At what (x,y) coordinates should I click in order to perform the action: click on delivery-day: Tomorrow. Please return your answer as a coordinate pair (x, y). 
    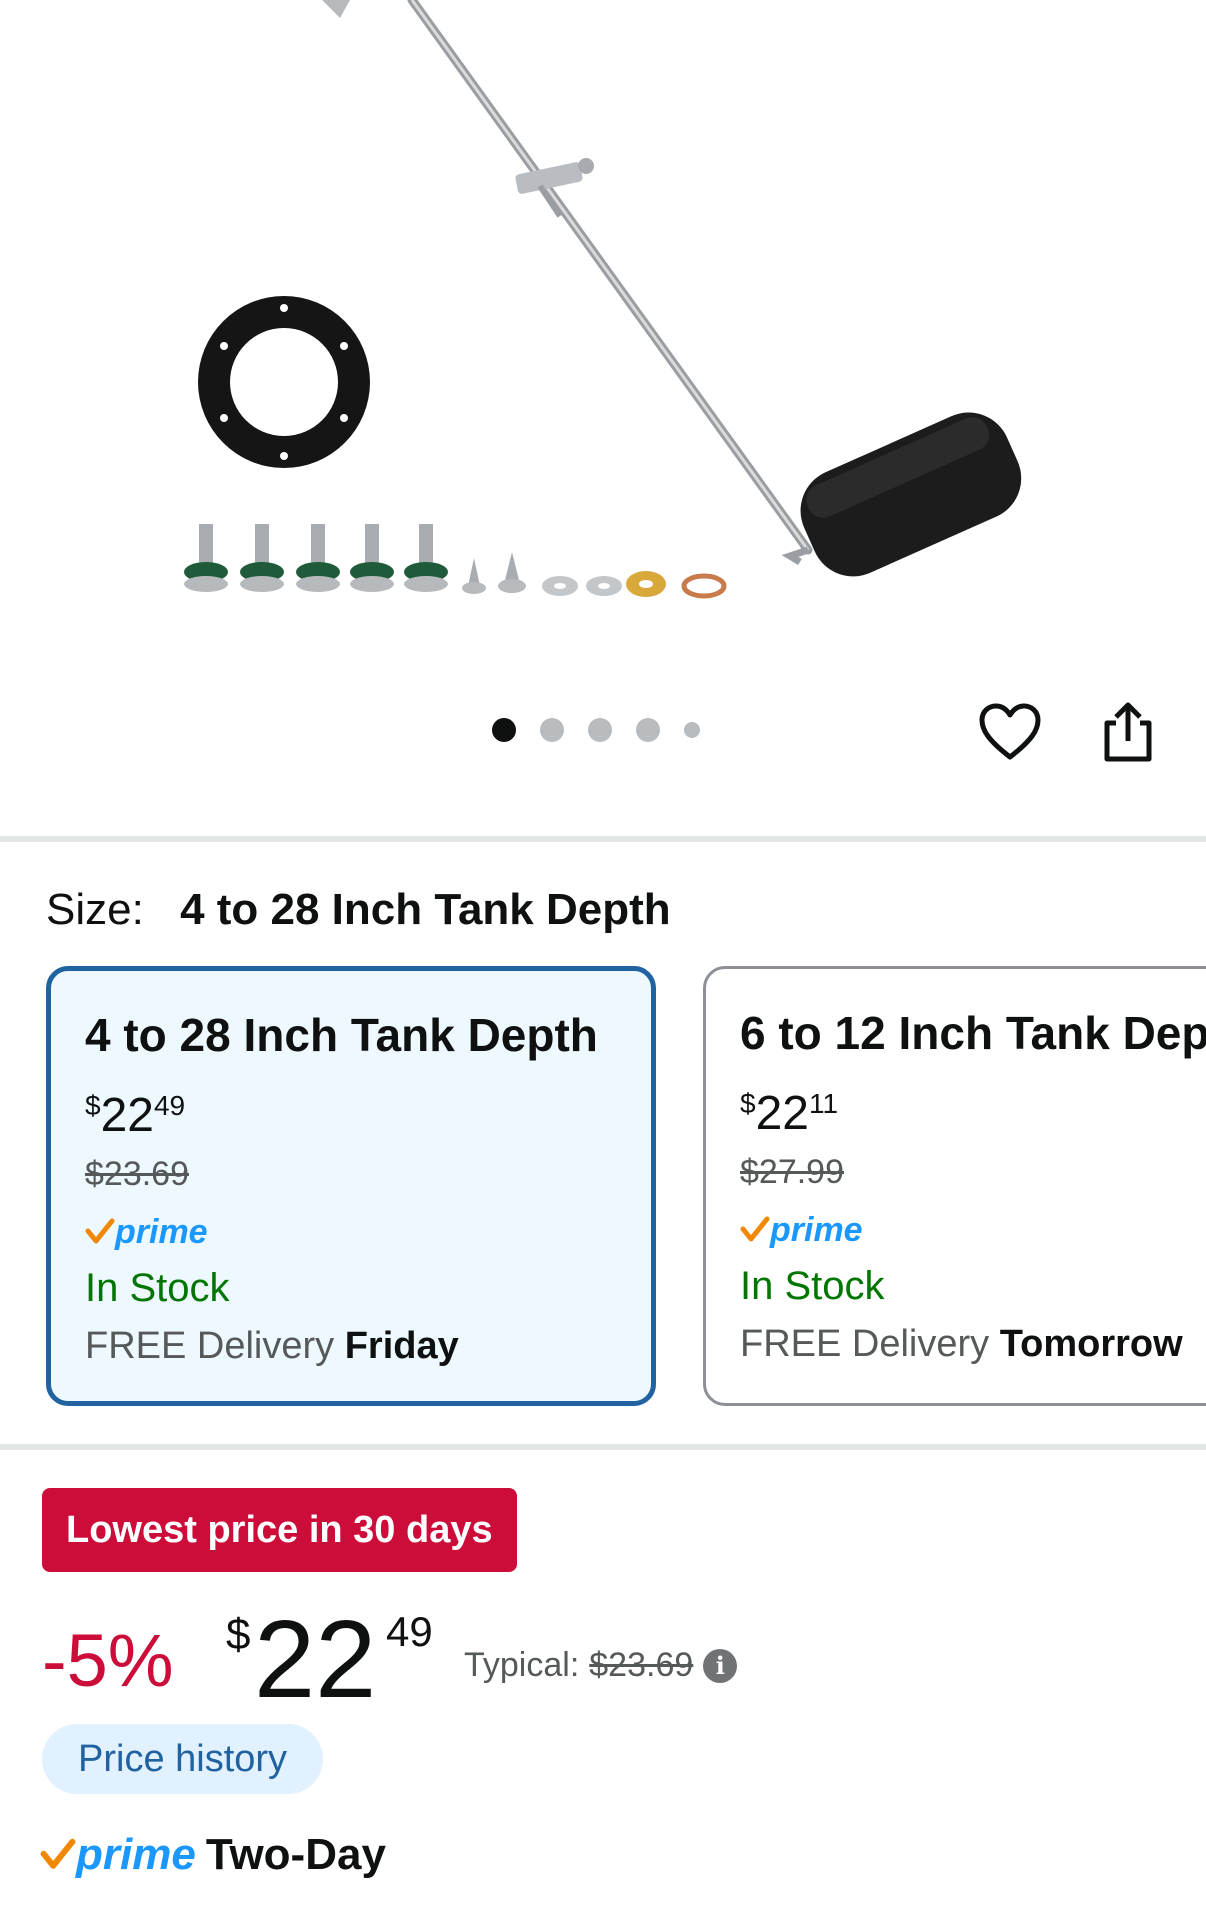
    Looking at the image, I should click on (1091, 1344).